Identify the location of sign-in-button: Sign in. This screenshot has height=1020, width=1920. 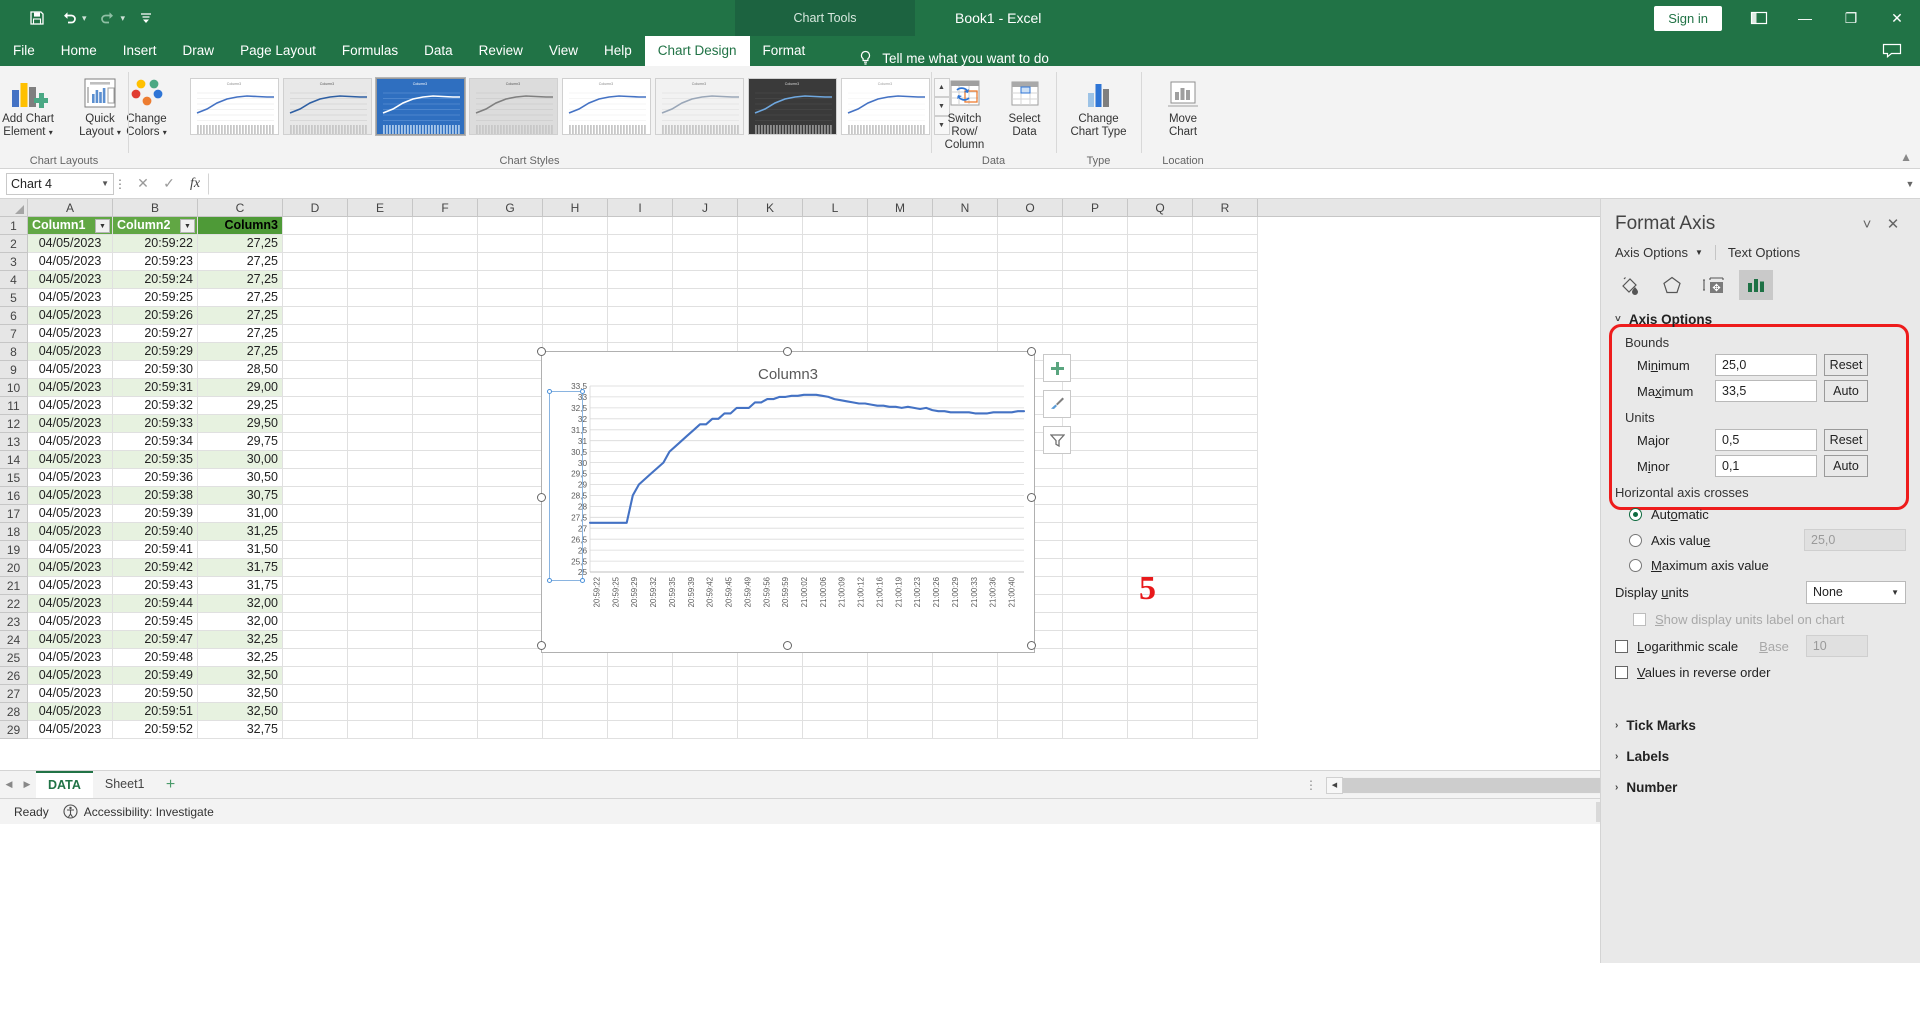
(1688, 18).